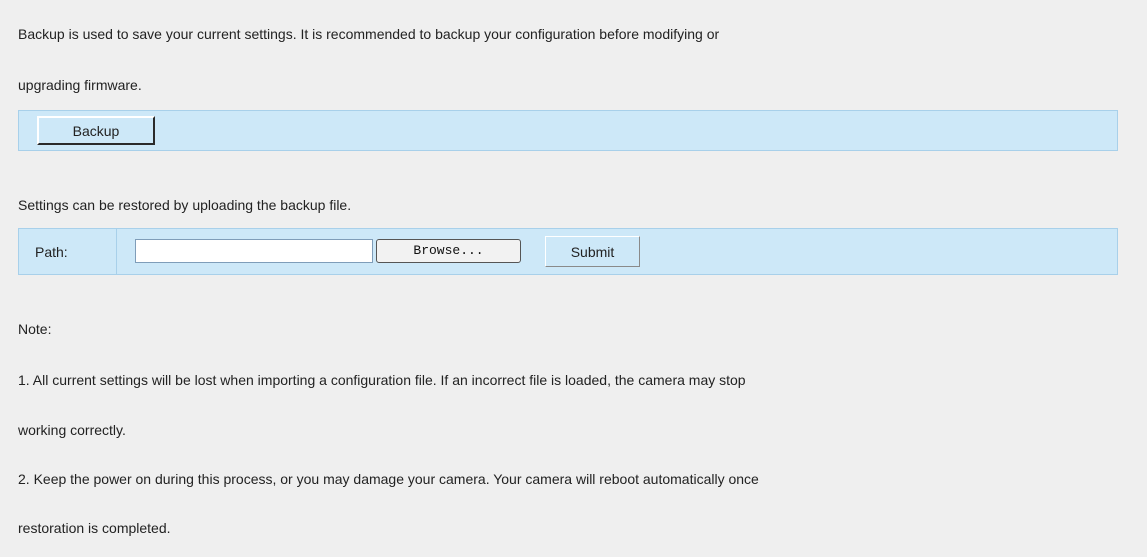 This screenshot has width=1147, height=557. I want to click on path-label-cell: Path:, so click(68, 251).